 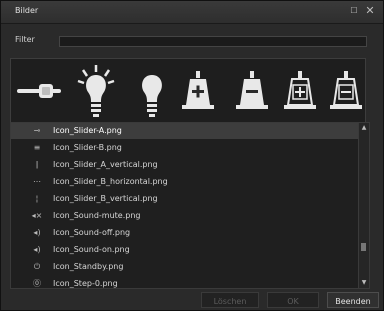 What do you see at coordinates (186, 267) in the screenshot?
I see `list-item: ⏻ Icon_Standby.png` at bounding box center [186, 267].